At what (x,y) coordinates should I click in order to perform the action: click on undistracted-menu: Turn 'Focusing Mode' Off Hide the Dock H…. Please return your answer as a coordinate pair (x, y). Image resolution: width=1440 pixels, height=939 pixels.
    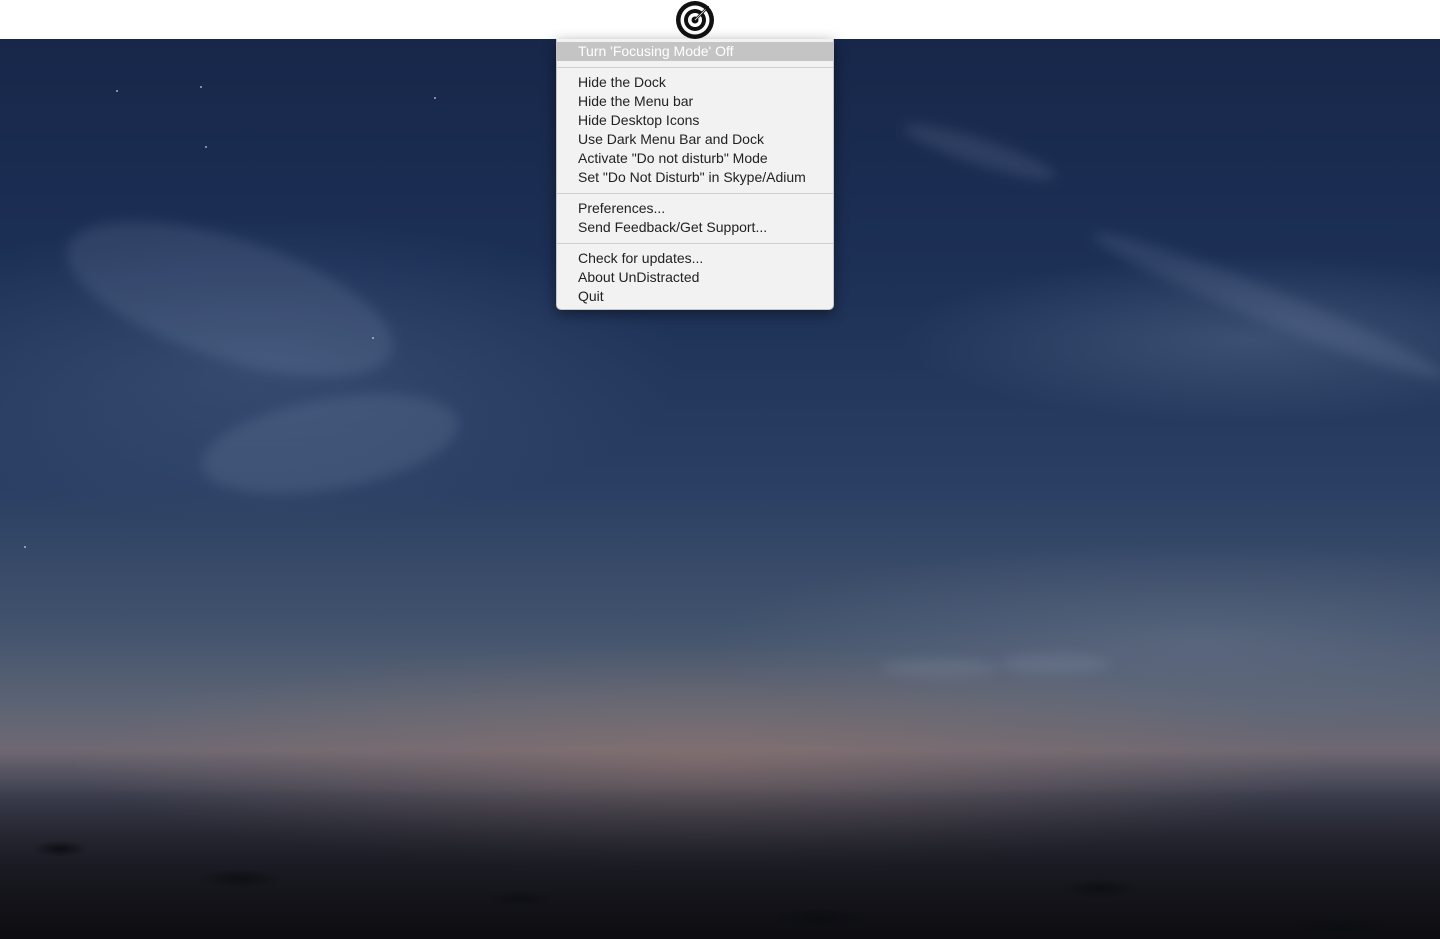
    Looking at the image, I should click on (695, 174).